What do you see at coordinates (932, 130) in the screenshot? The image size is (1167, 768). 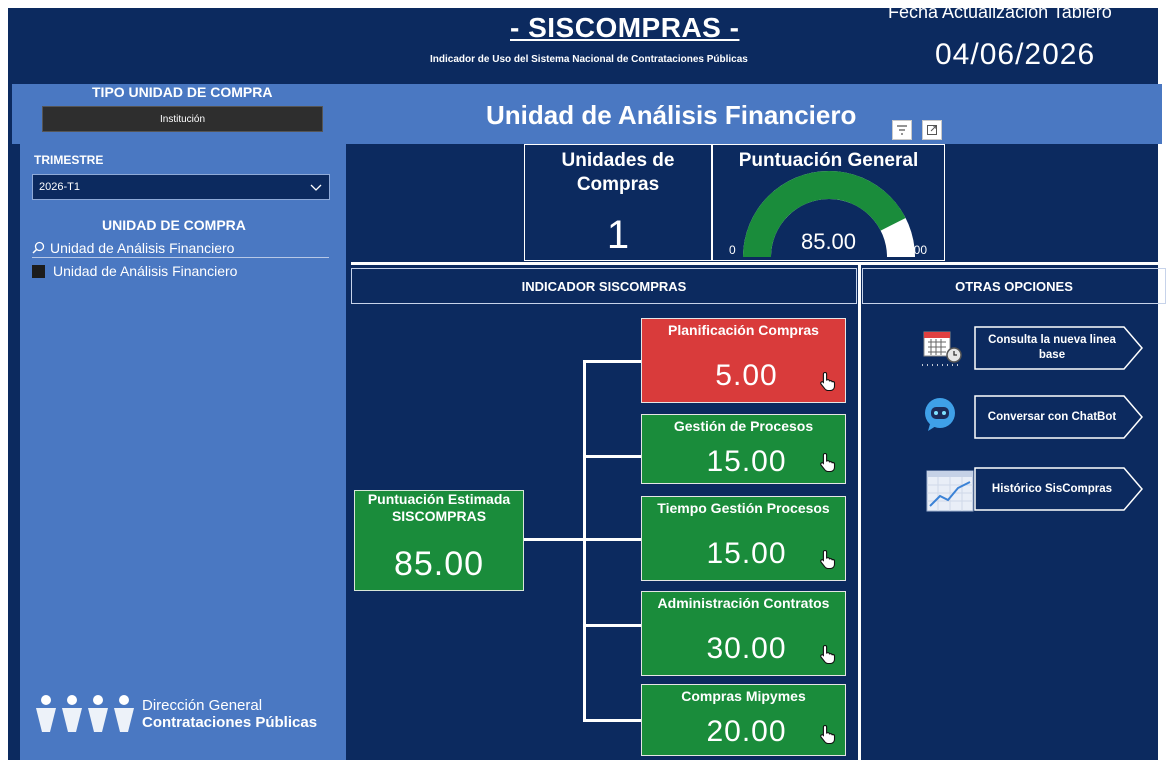 I see `expand-icon` at bounding box center [932, 130].